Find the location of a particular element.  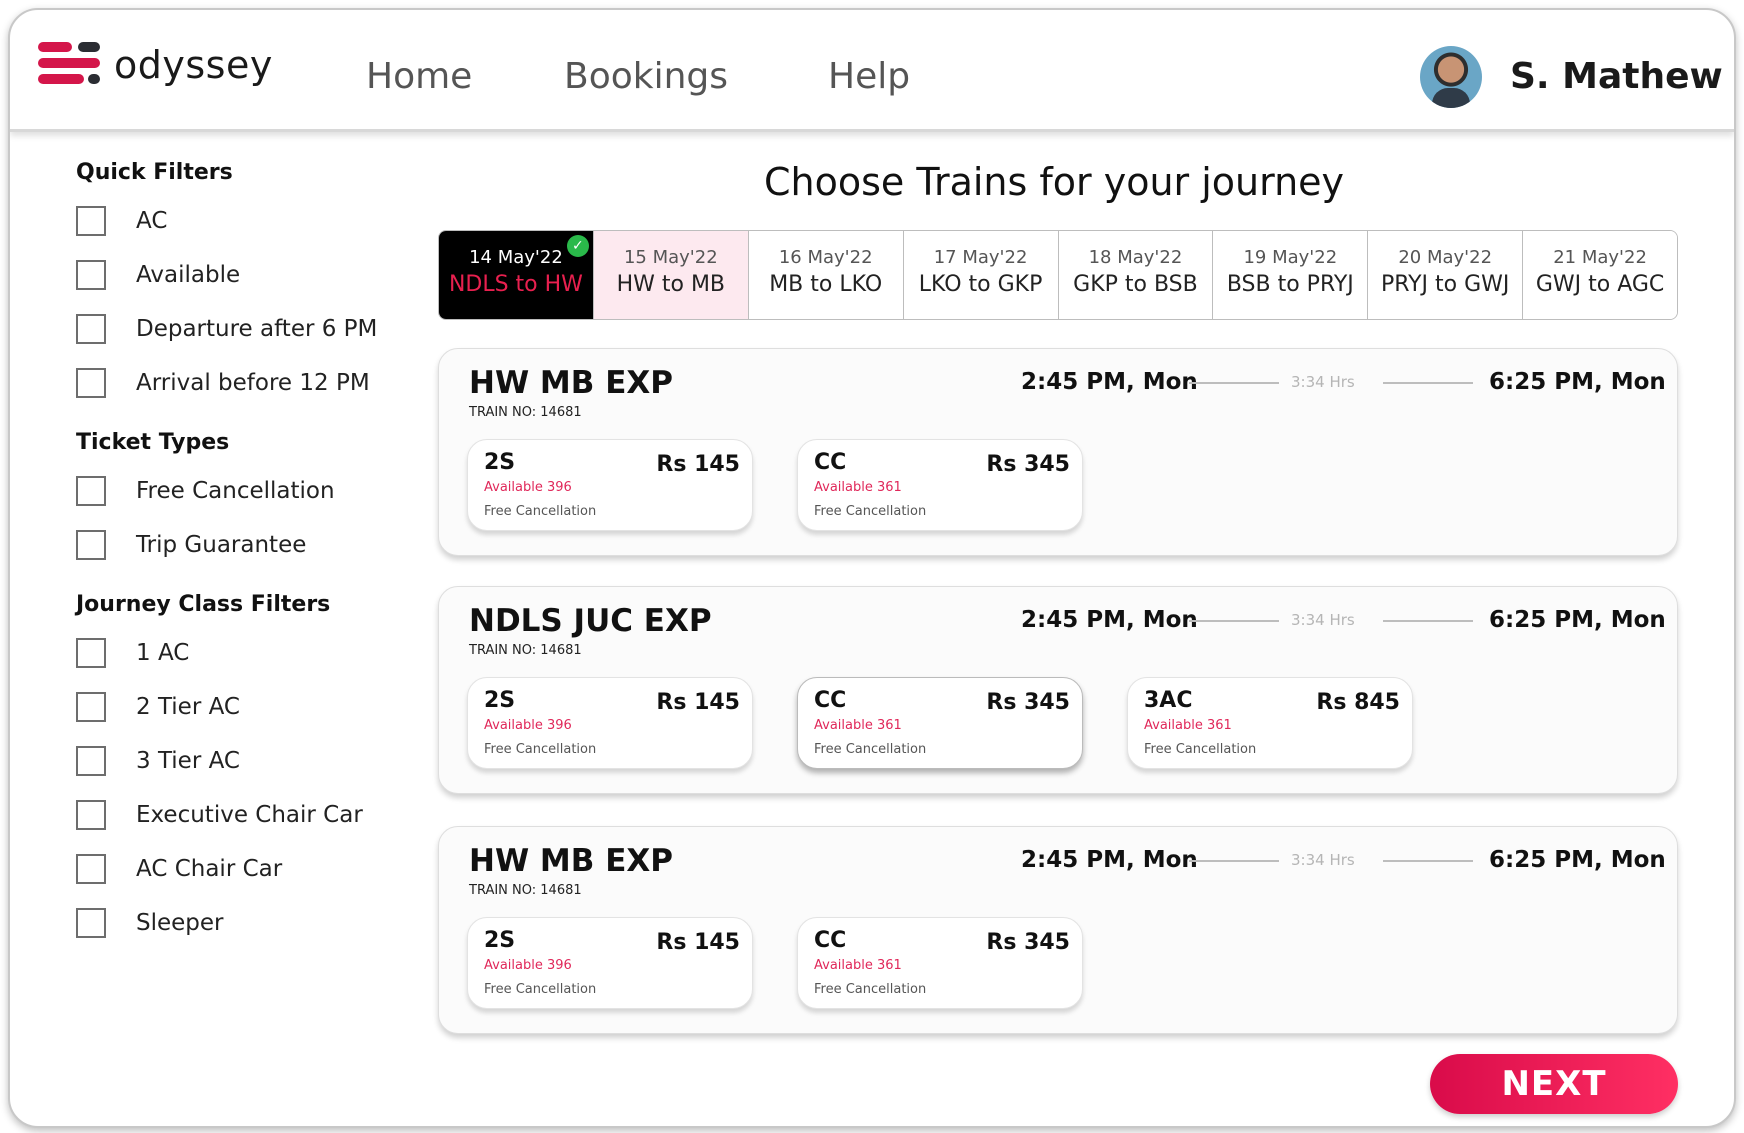

filter-2-tier-ac: 2 Tier AC is located at coordinates (158, 707).